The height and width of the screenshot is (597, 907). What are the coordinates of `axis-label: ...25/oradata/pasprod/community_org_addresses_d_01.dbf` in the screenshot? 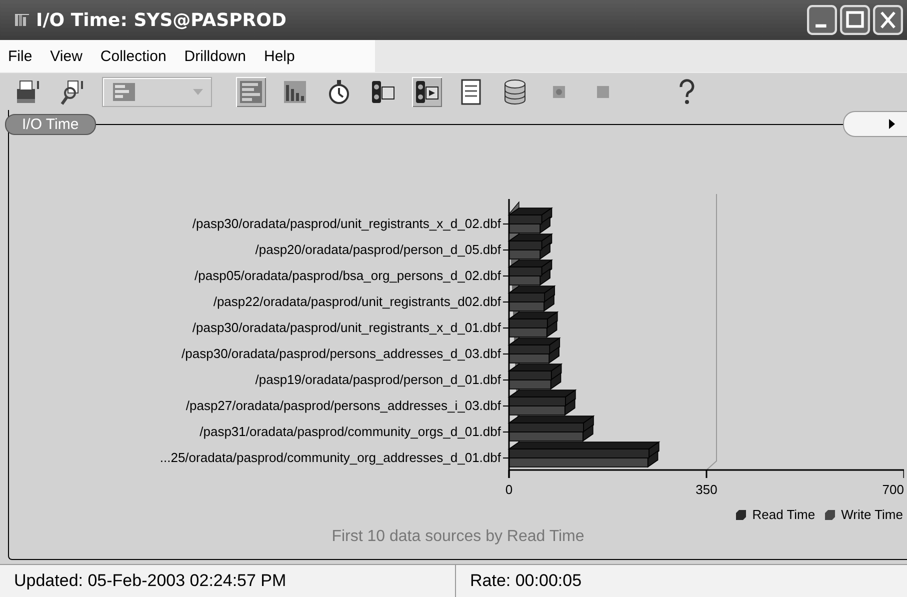 It's located at (330, 457).